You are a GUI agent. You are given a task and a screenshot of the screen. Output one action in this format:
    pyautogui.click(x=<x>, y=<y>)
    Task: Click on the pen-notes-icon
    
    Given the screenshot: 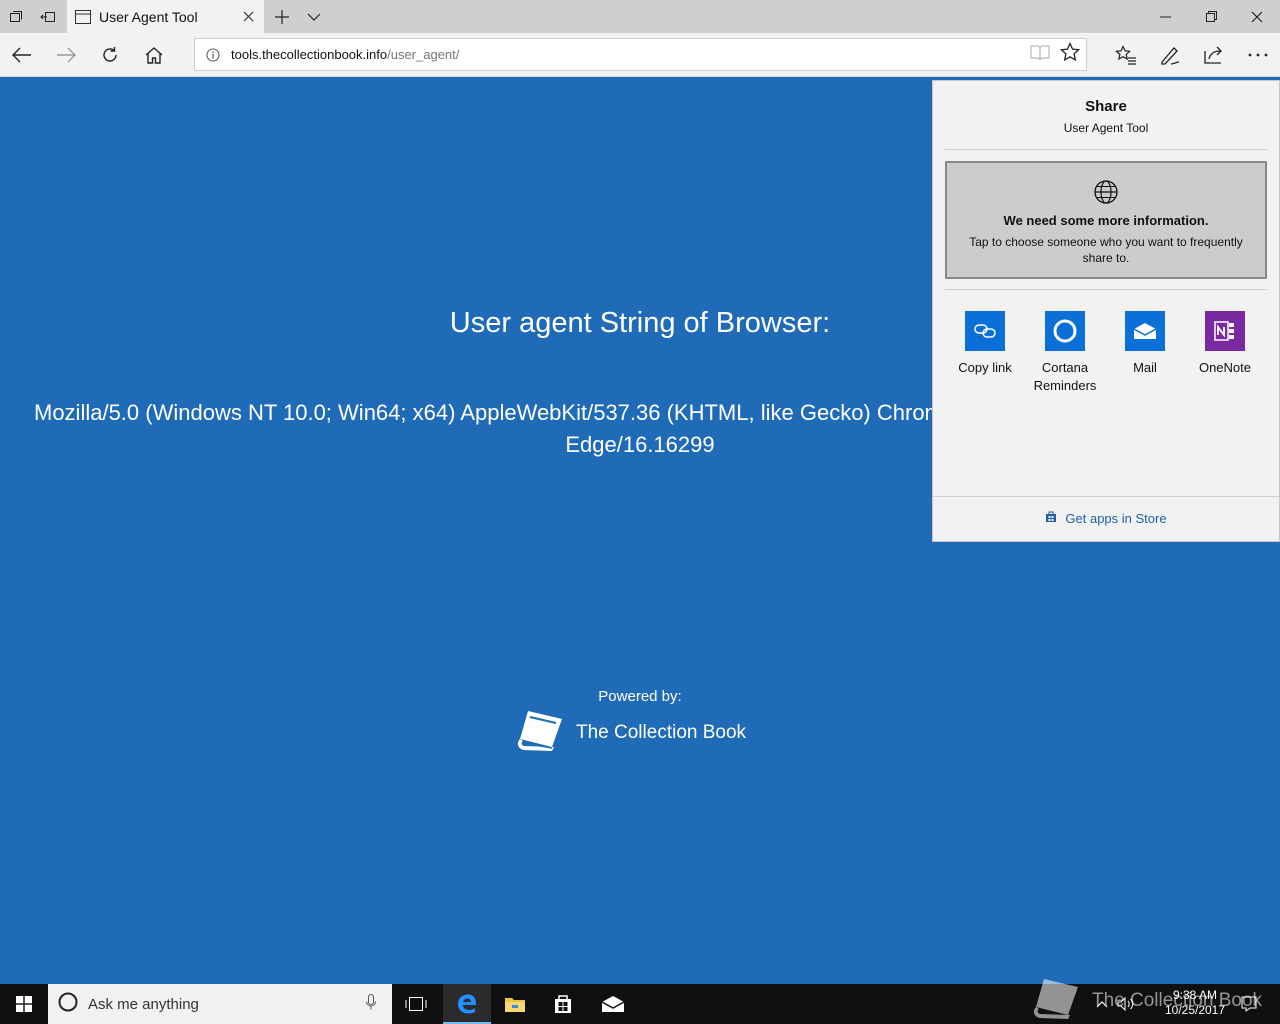 What is the action you would take?
    pyautogui.click(x=1170, y=55)
    